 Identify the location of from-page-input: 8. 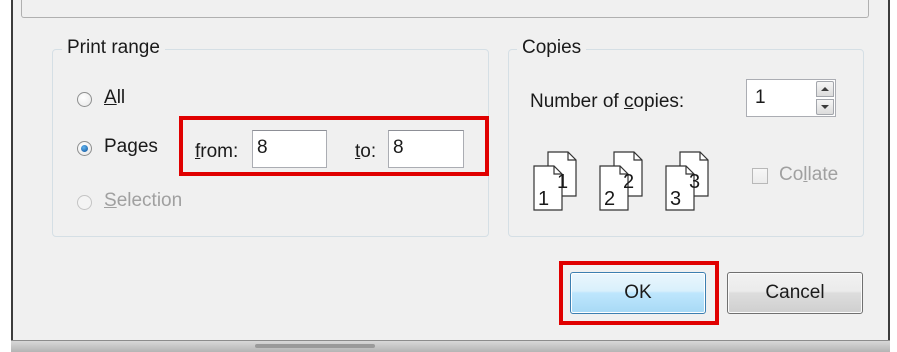
(289, 149).